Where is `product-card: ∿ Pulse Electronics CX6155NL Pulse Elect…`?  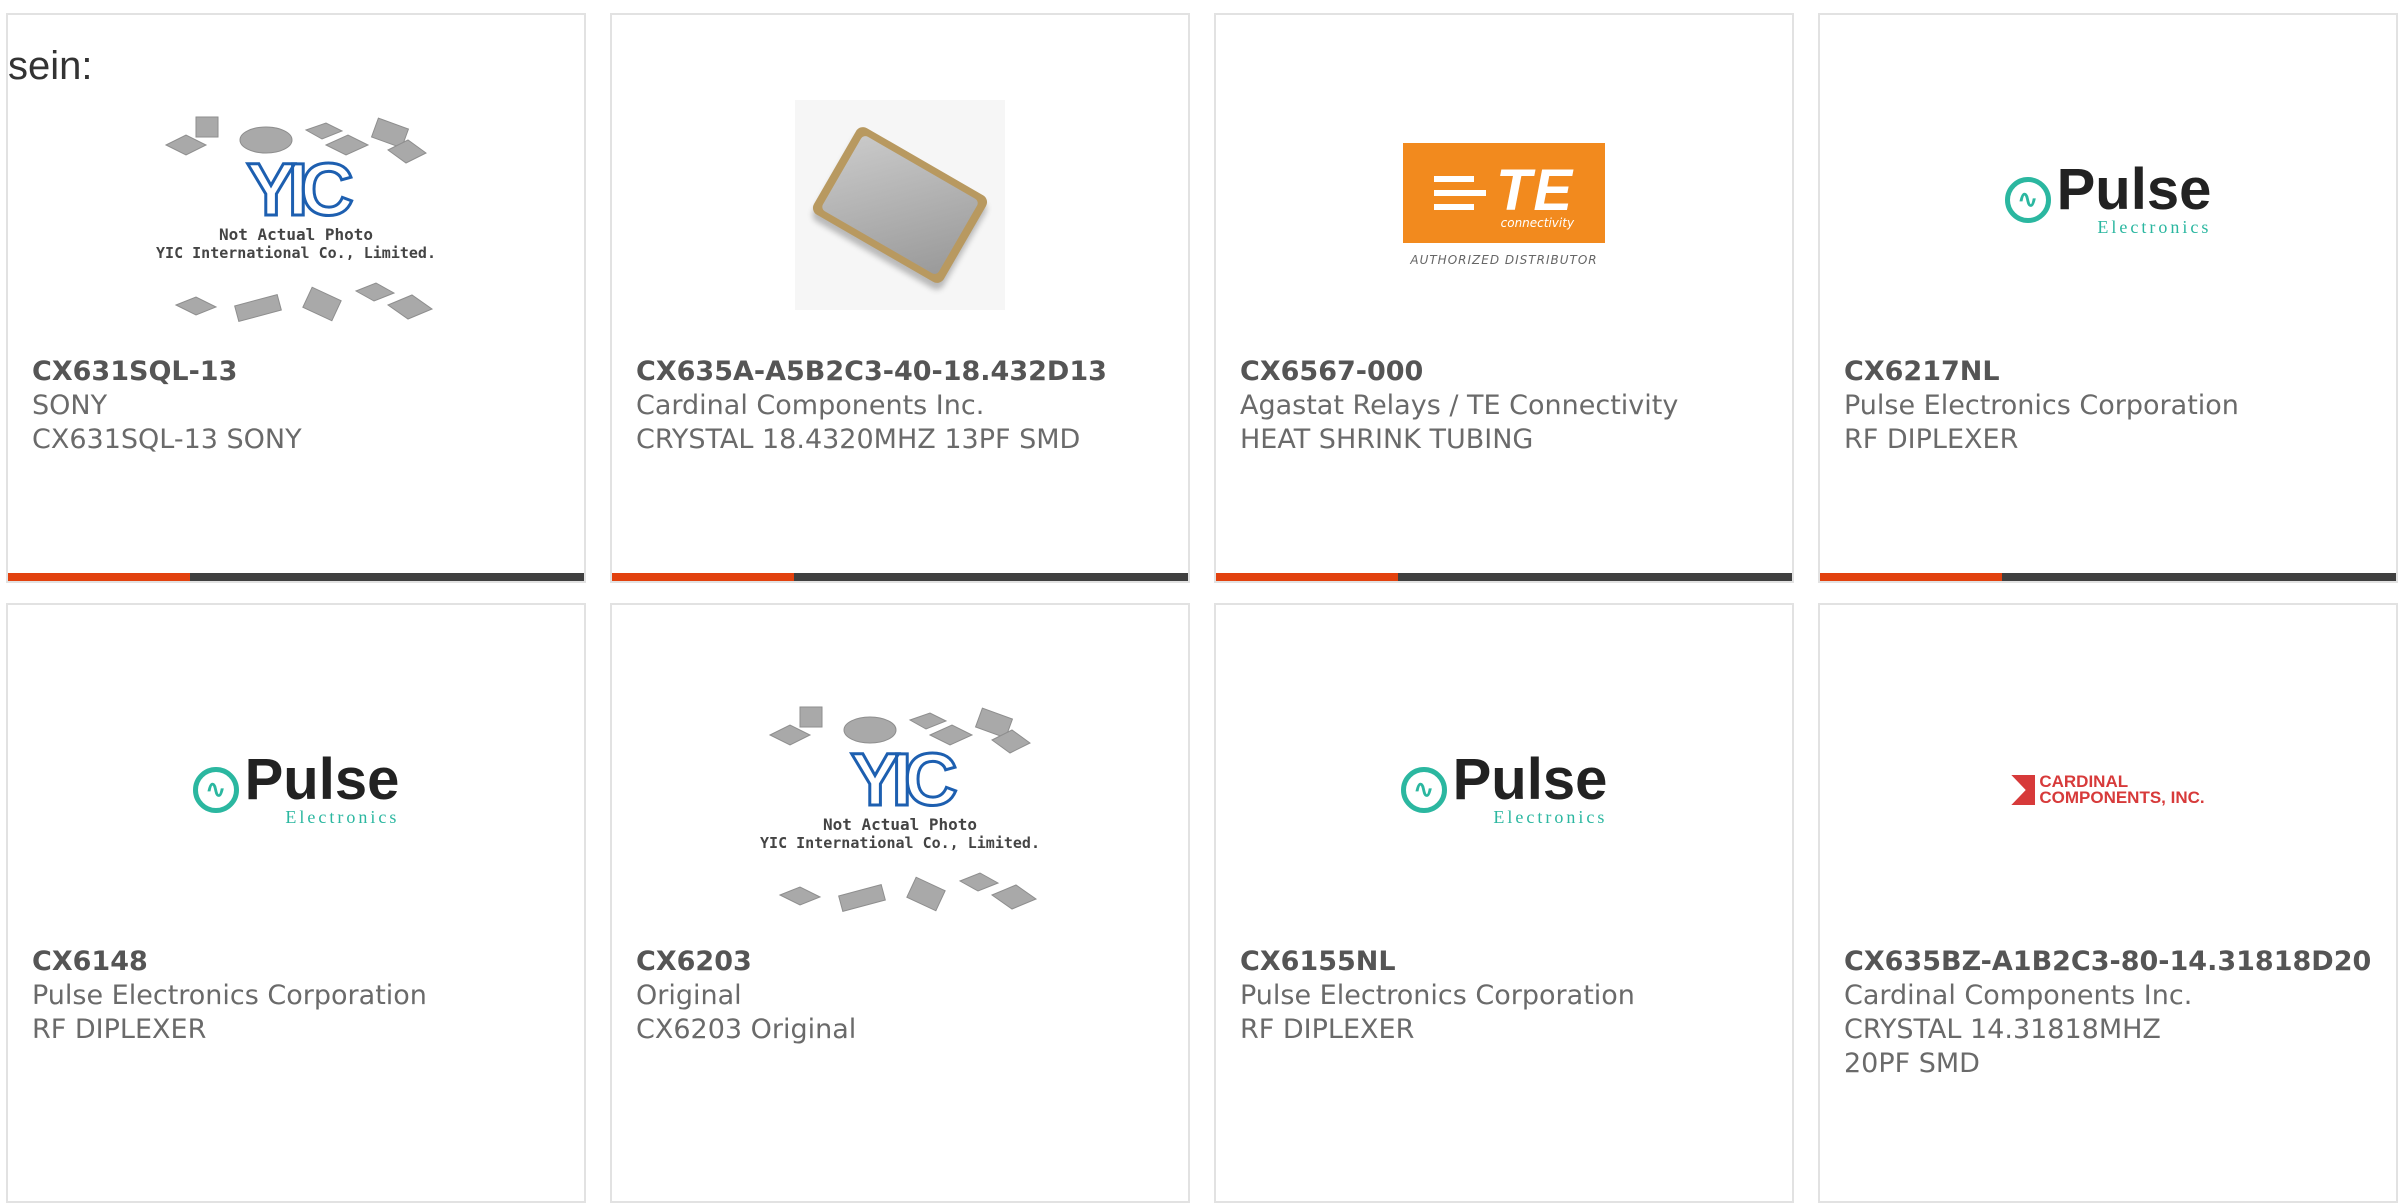
product-card: ∿ Pulse Electronics CX6155NL Pulse Elect… is located at coordinates (1504, 903).